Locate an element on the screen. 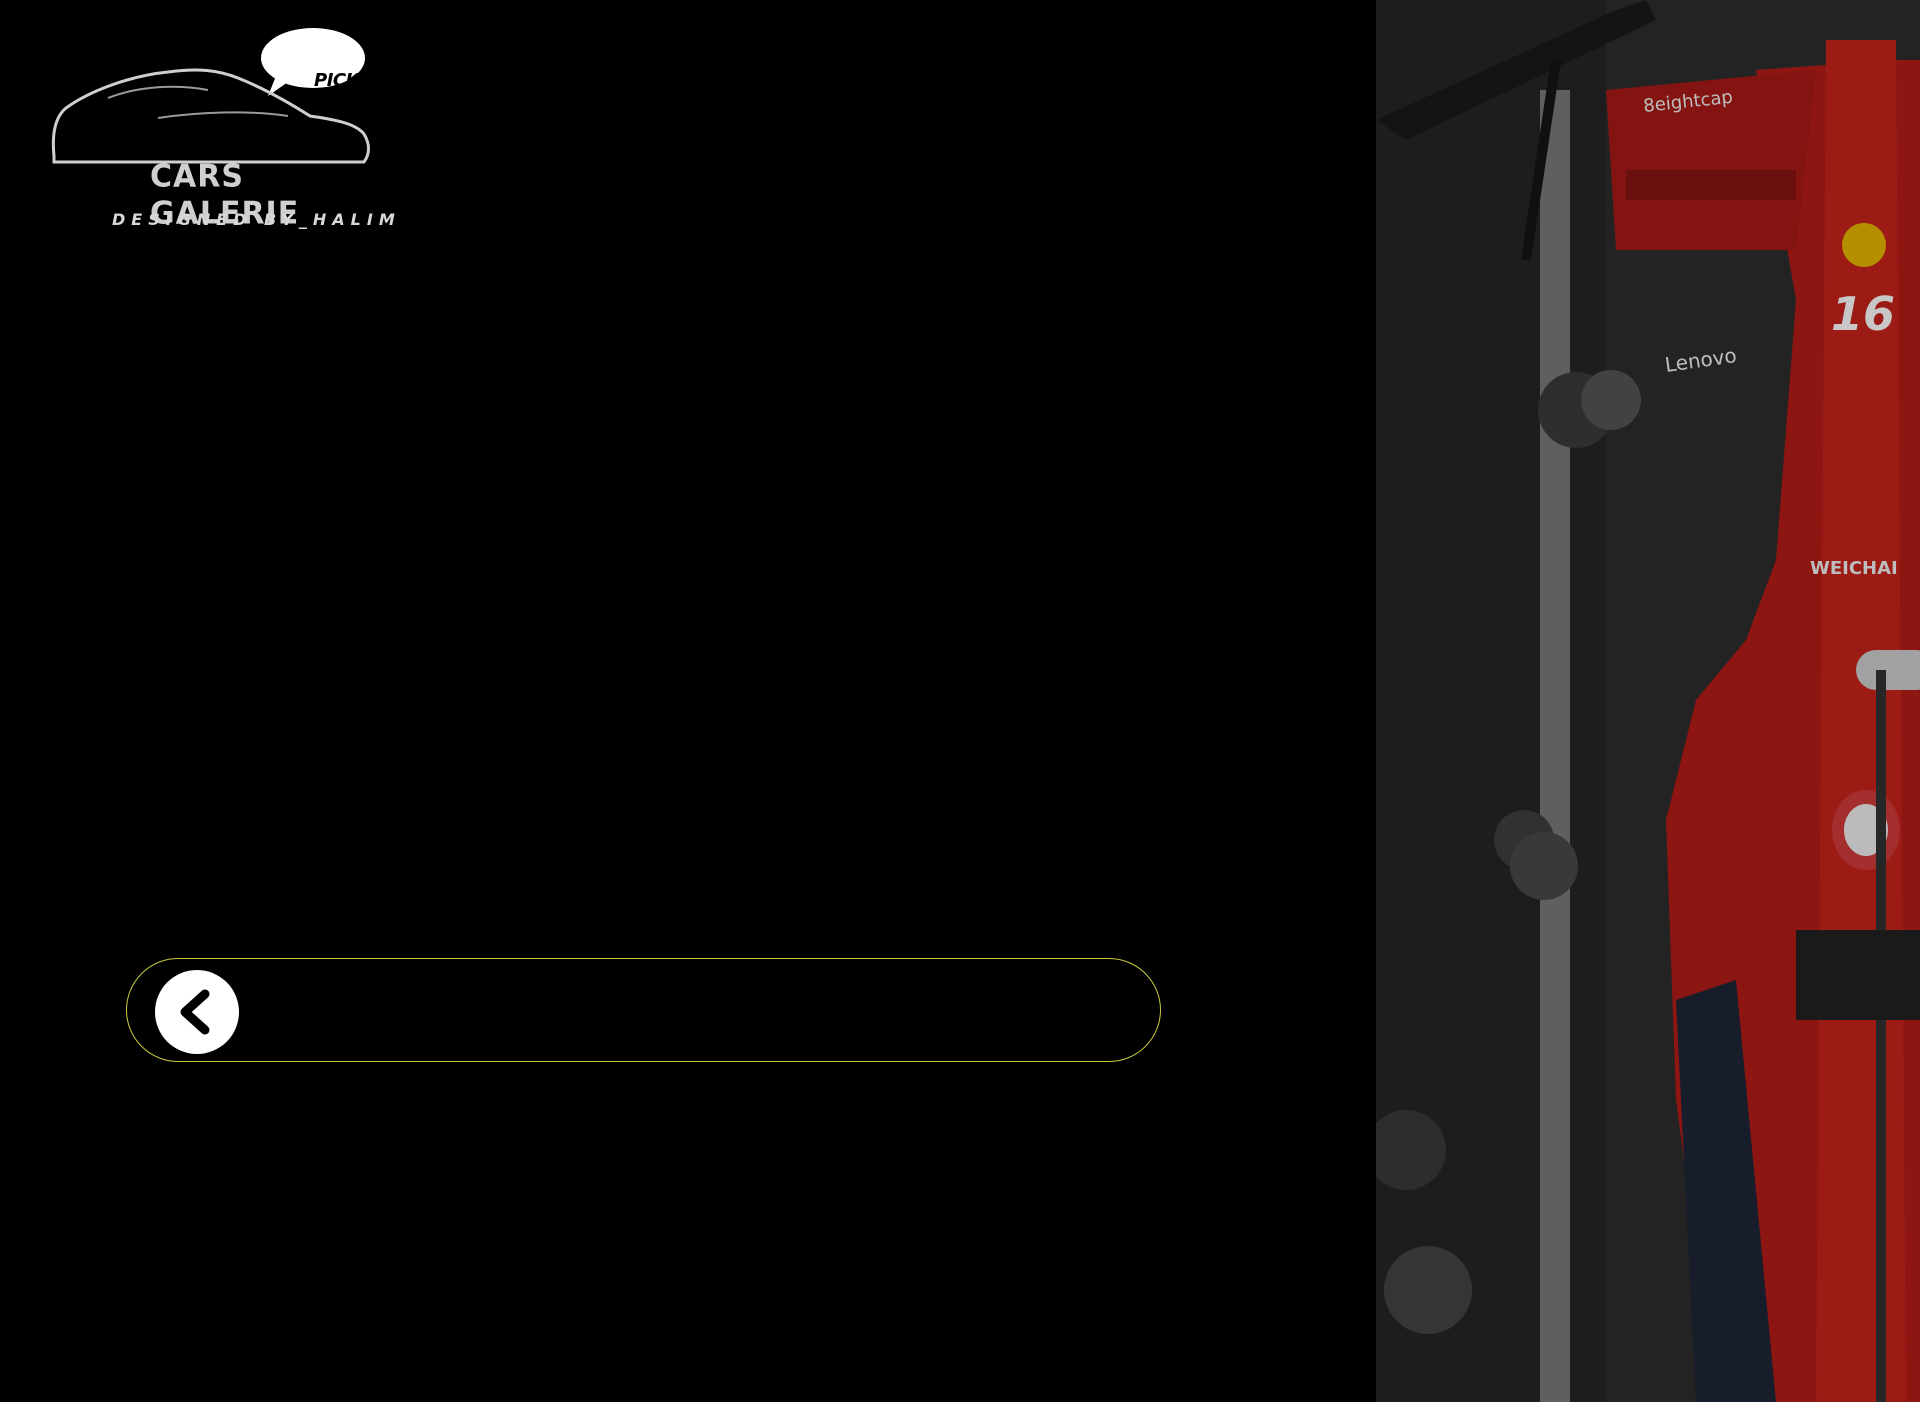  site-logo: PICK ONE CARS GALERIE DESIGNED BY_HALIM is located at coordinates (227, 129).